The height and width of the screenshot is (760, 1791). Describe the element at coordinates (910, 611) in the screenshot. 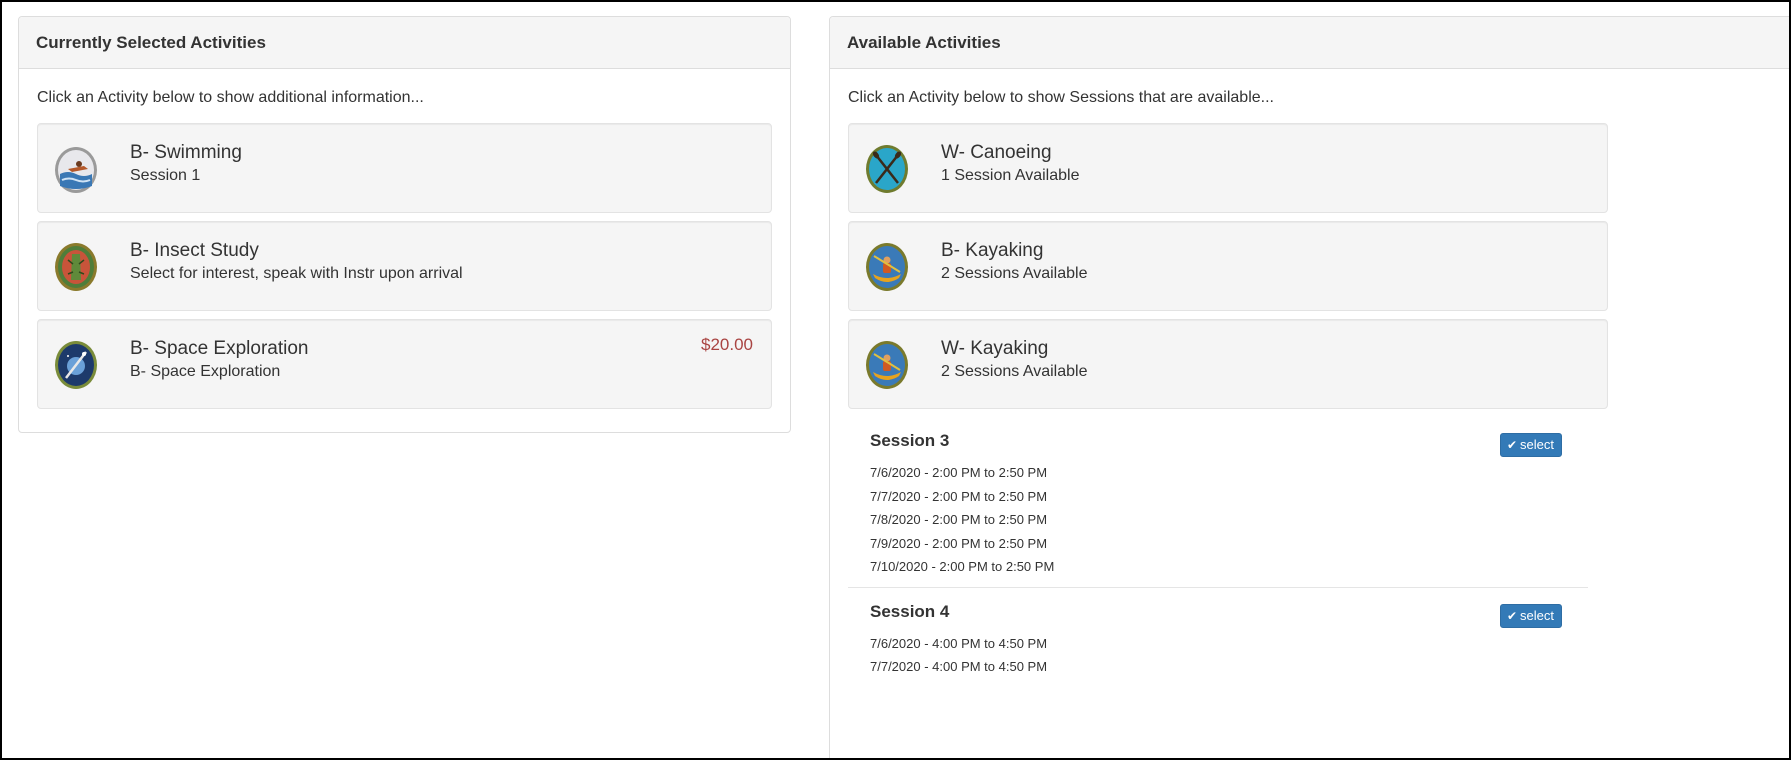

I see `session-title: Session 4` at that location.